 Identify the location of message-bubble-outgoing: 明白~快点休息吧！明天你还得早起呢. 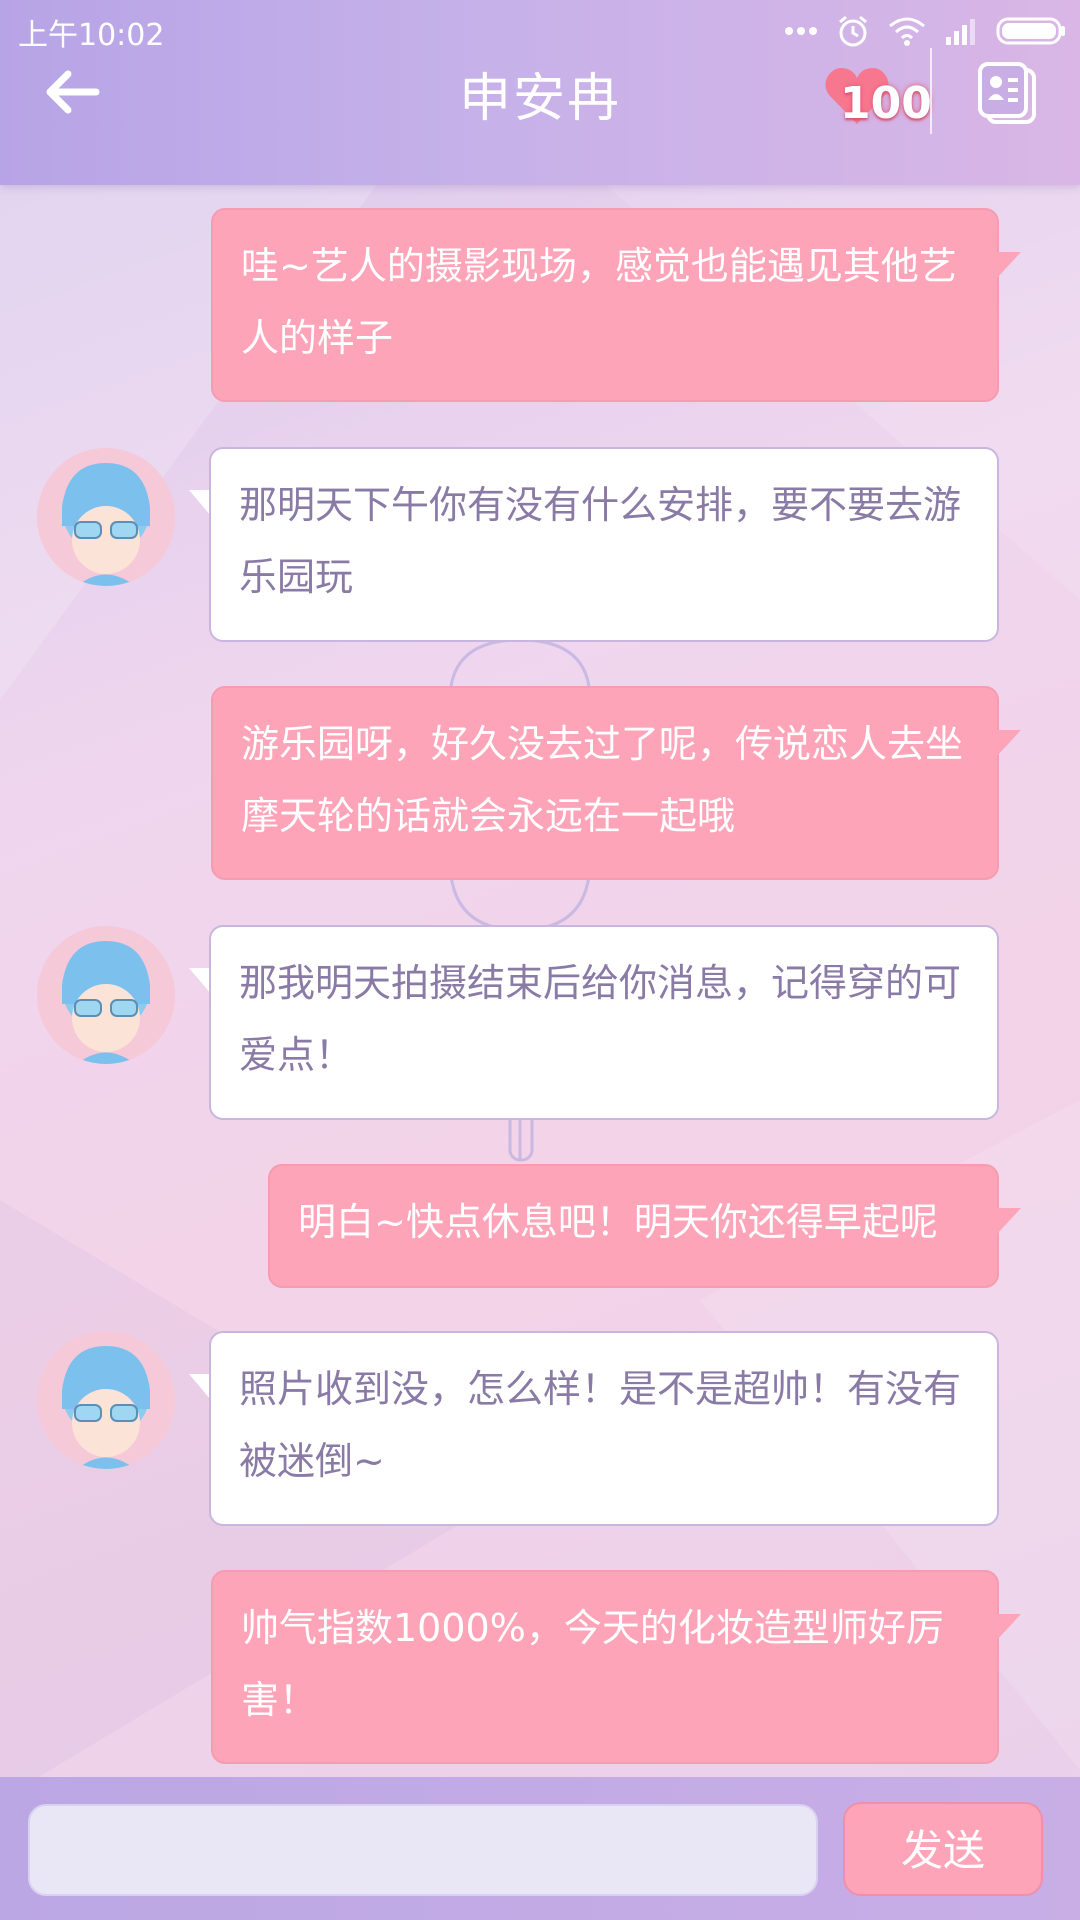
(633, 1226).